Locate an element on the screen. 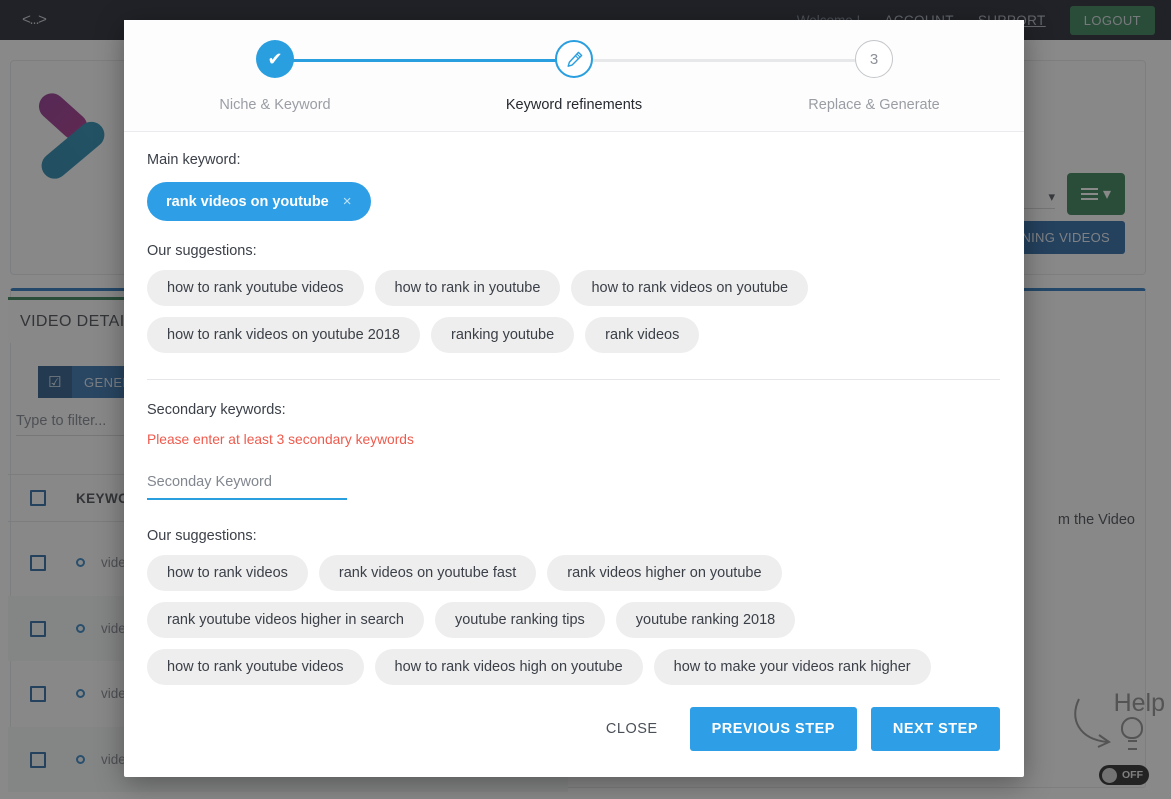  pencil-icon-svg is located at coordinates (574, 59).